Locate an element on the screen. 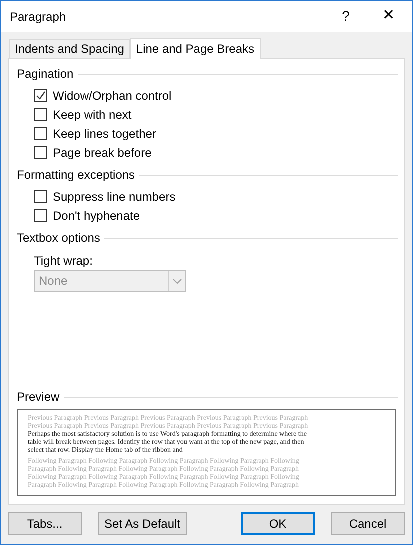 This screenshot has height=545, width=413. checkbox-label: Keep lines together is located at coordinates (104, 134).